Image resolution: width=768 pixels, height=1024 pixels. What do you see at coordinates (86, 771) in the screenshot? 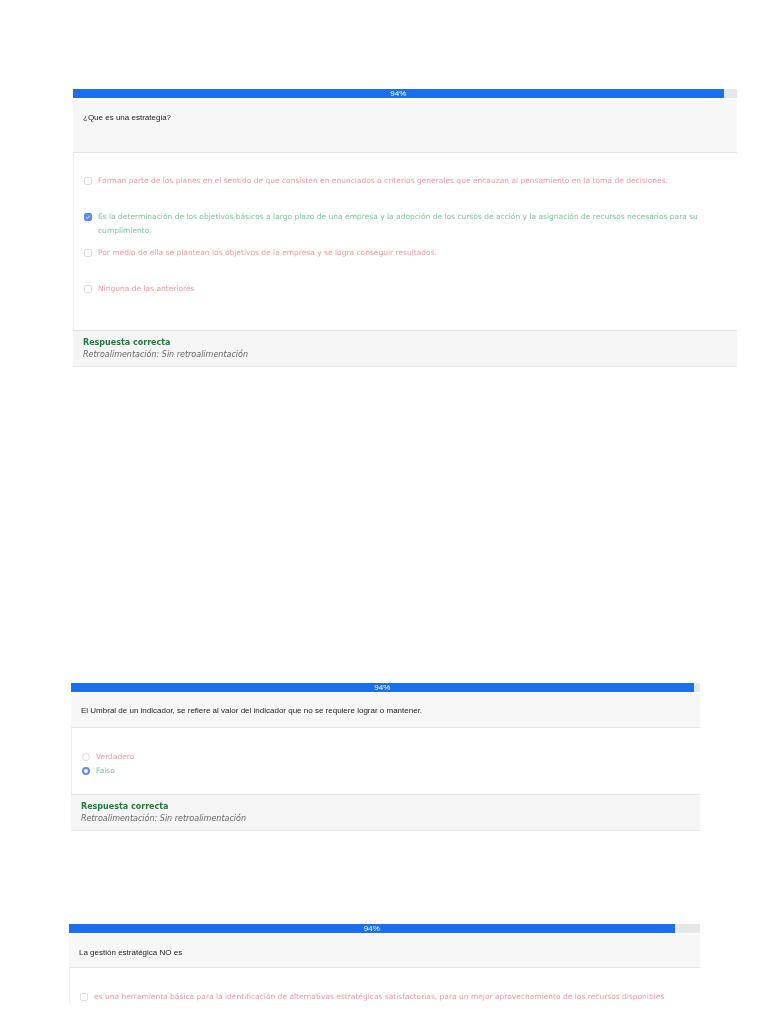
I see `radio-button` at bounding box center [86, 771].